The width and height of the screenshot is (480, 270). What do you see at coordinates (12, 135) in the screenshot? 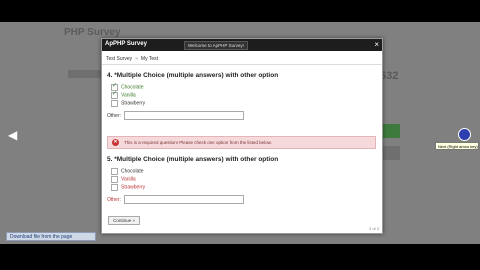
I see `triangle-left-icon: ◀` at bounding box center [12, 135].